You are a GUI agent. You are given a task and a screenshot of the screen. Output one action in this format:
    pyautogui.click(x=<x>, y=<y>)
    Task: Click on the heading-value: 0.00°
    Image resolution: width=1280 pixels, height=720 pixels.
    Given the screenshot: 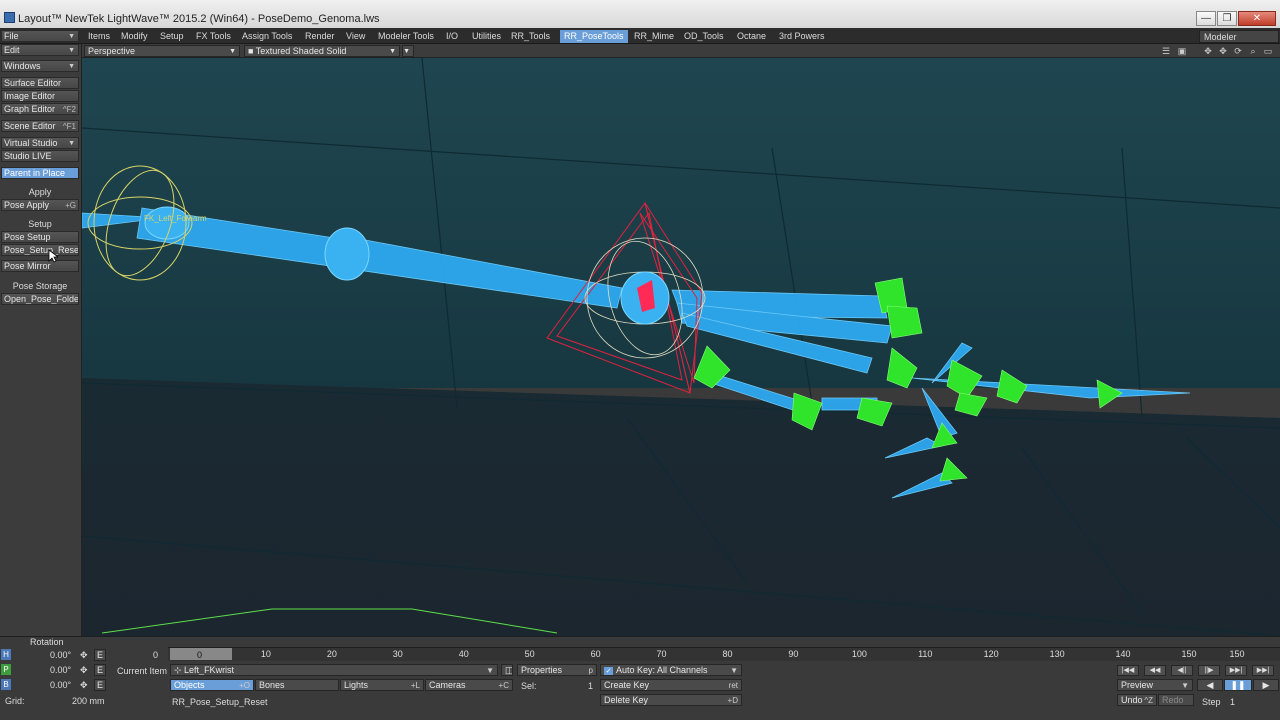 What is the action you would take?
    pyautogui.click(x=60, y=655)
    